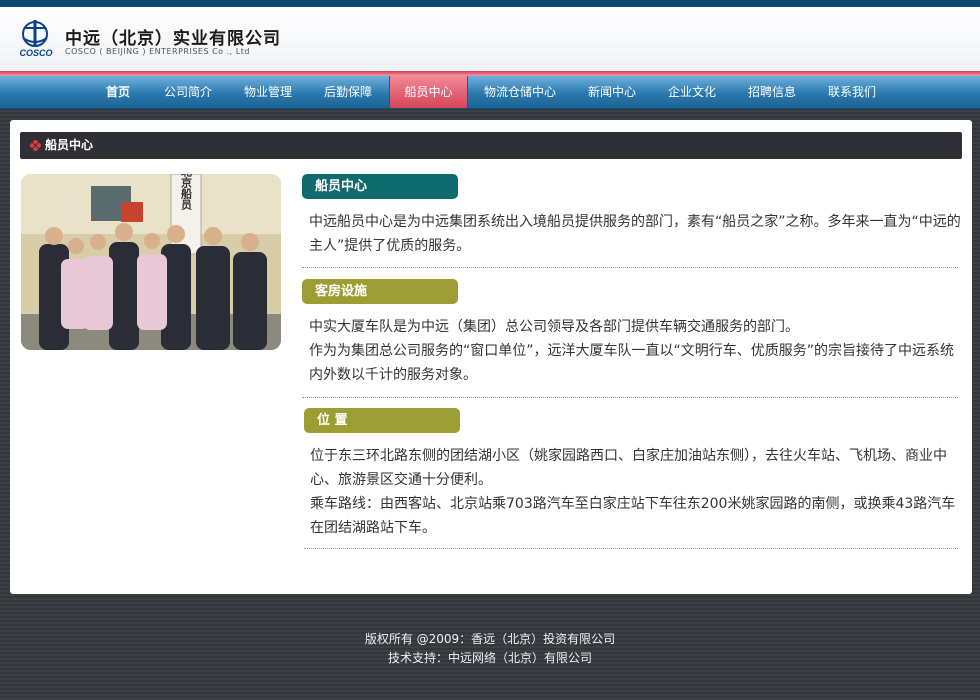  I want to click on page-title-bar: 船员中心, so click(491, 145).